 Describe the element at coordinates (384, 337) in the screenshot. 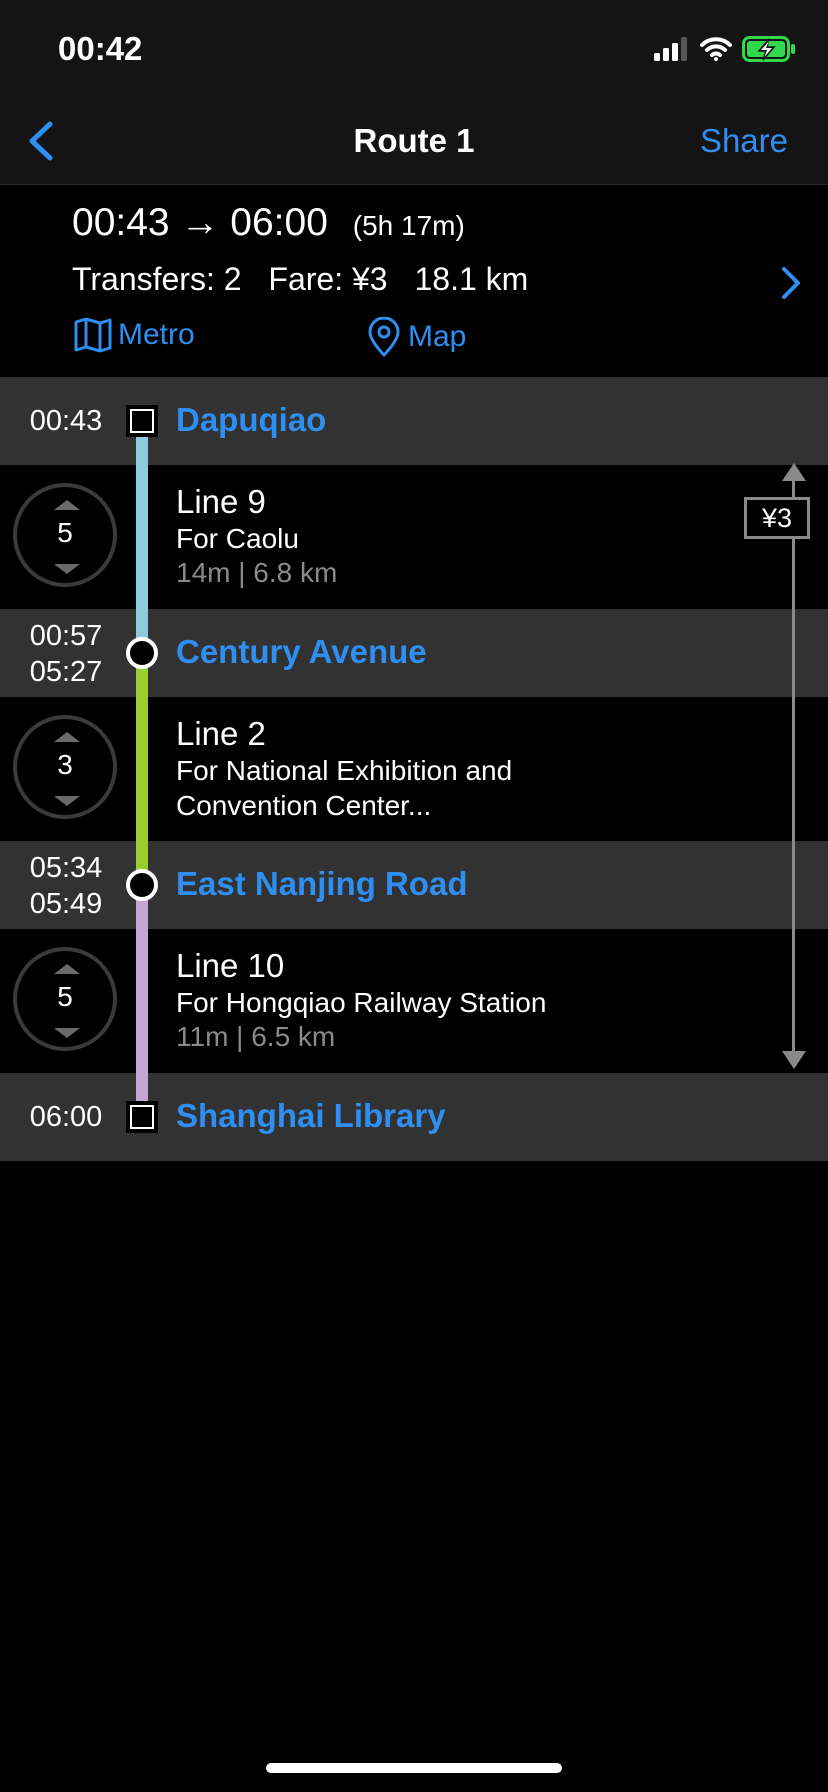

I see `location-pin-icon` at that location.